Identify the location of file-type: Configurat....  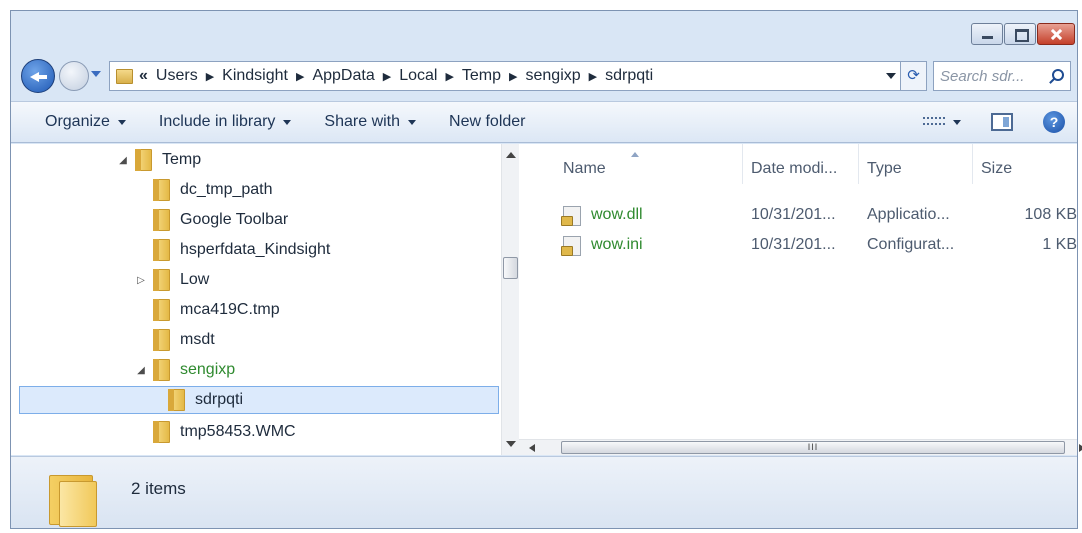
(911, 244).